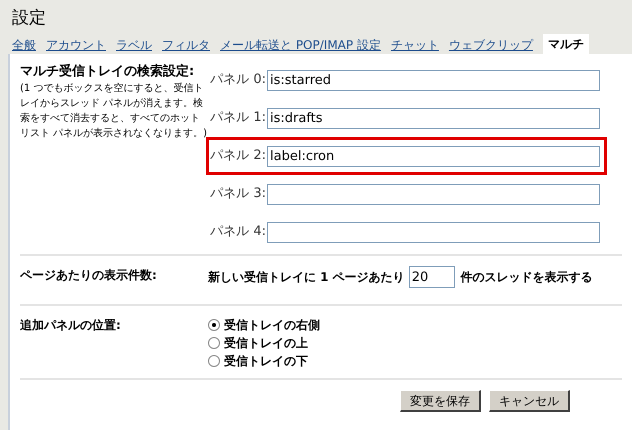 The height and width of the screenshot is (430, 632). Describe the element at coordinates (264, 325) in the screenshot. I see `radio-option: 受信トレイの右側` at that location.